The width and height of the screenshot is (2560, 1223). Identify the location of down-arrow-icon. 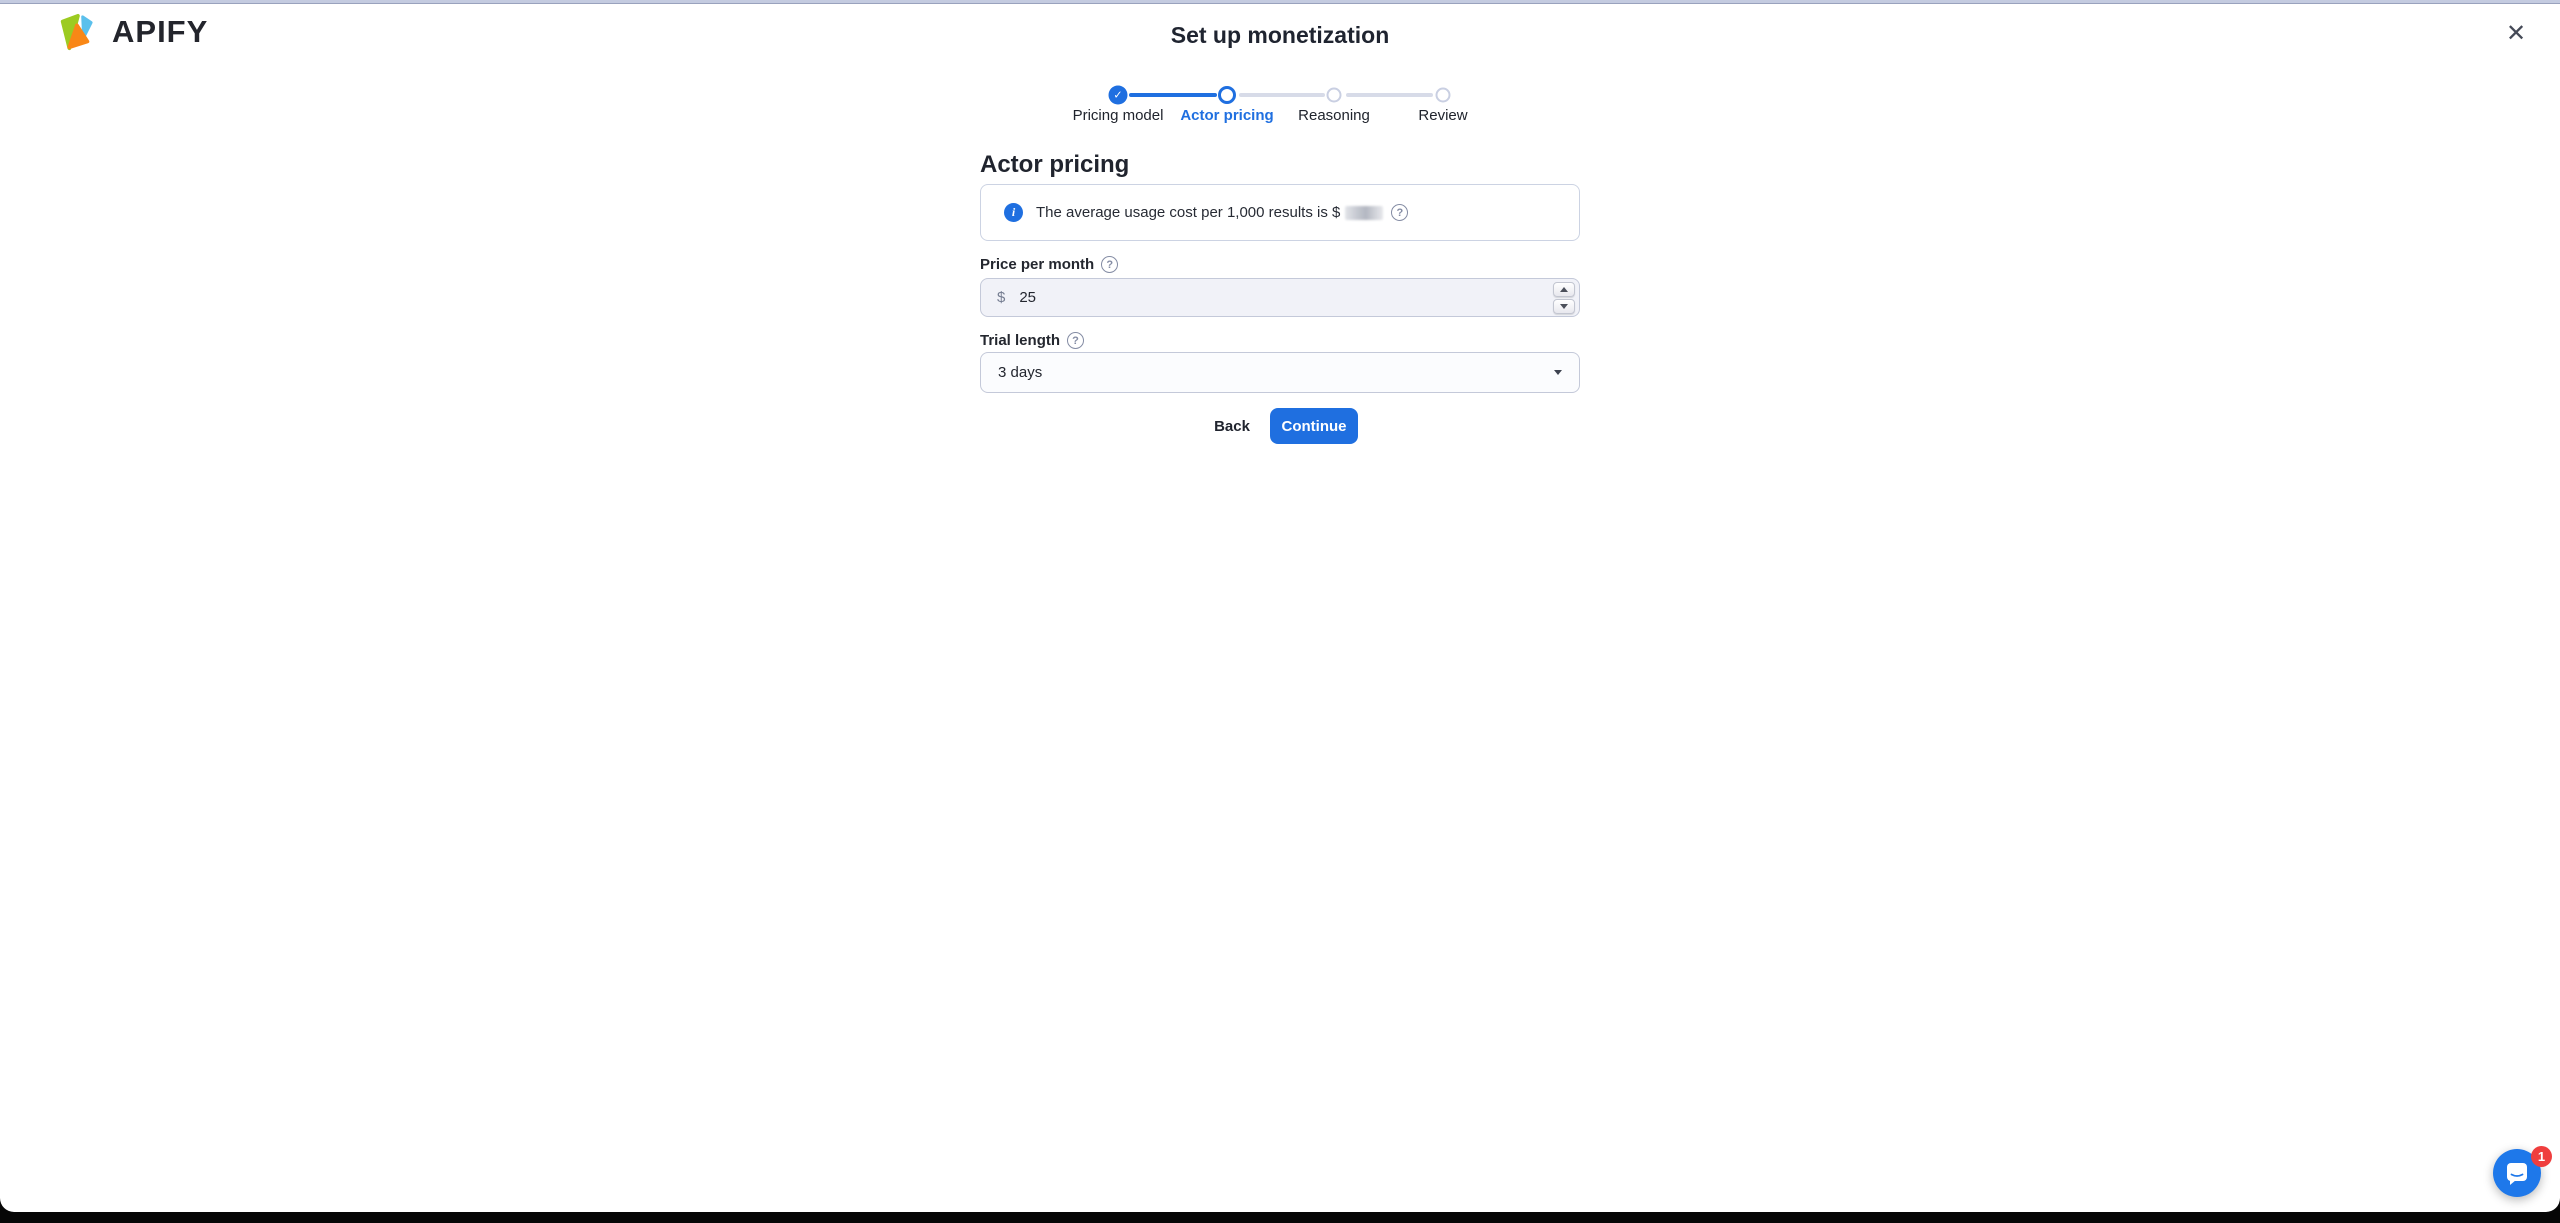
(1564, 306).